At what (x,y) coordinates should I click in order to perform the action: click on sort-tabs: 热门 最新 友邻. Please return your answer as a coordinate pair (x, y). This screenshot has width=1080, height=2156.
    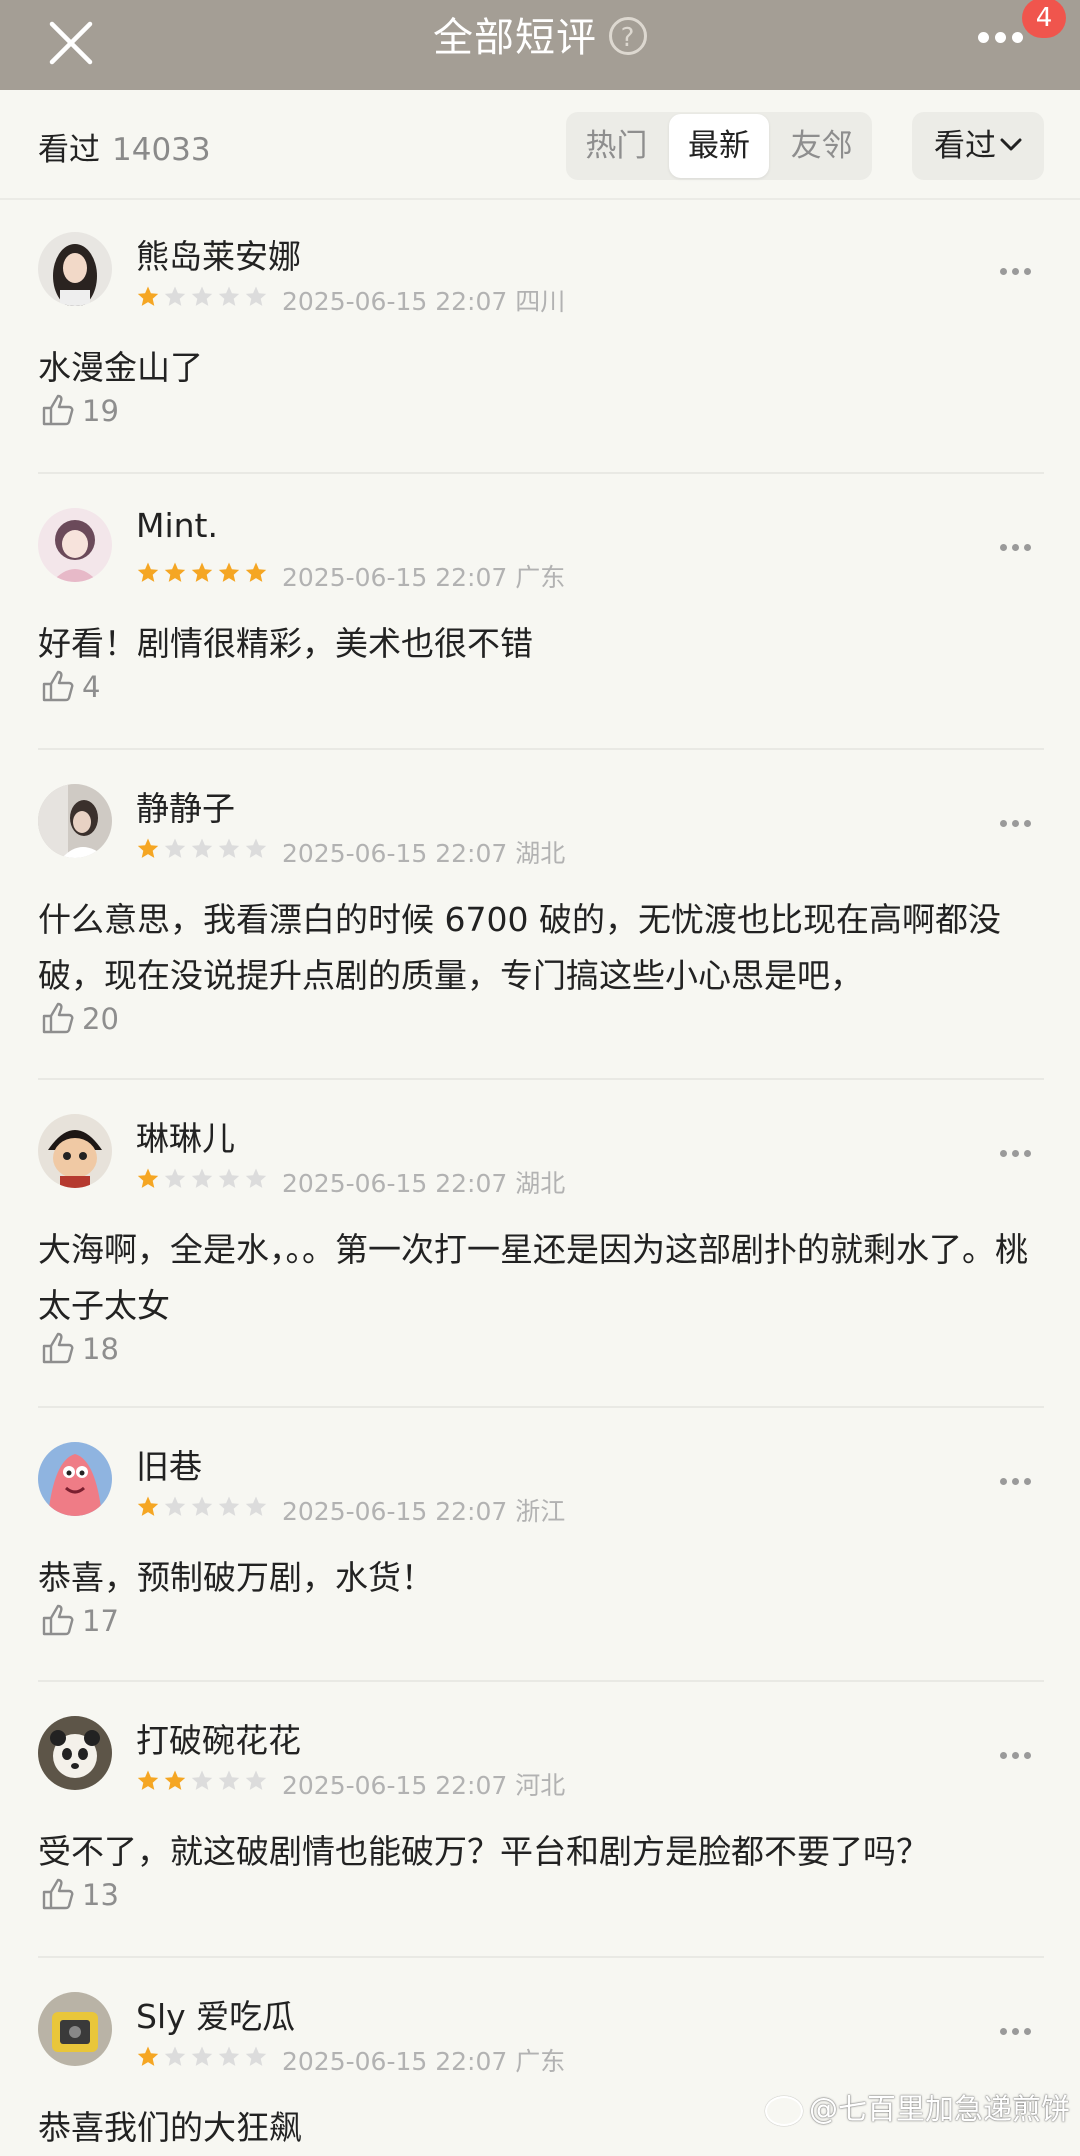
    Looking at the image, I should click on (719, 146).